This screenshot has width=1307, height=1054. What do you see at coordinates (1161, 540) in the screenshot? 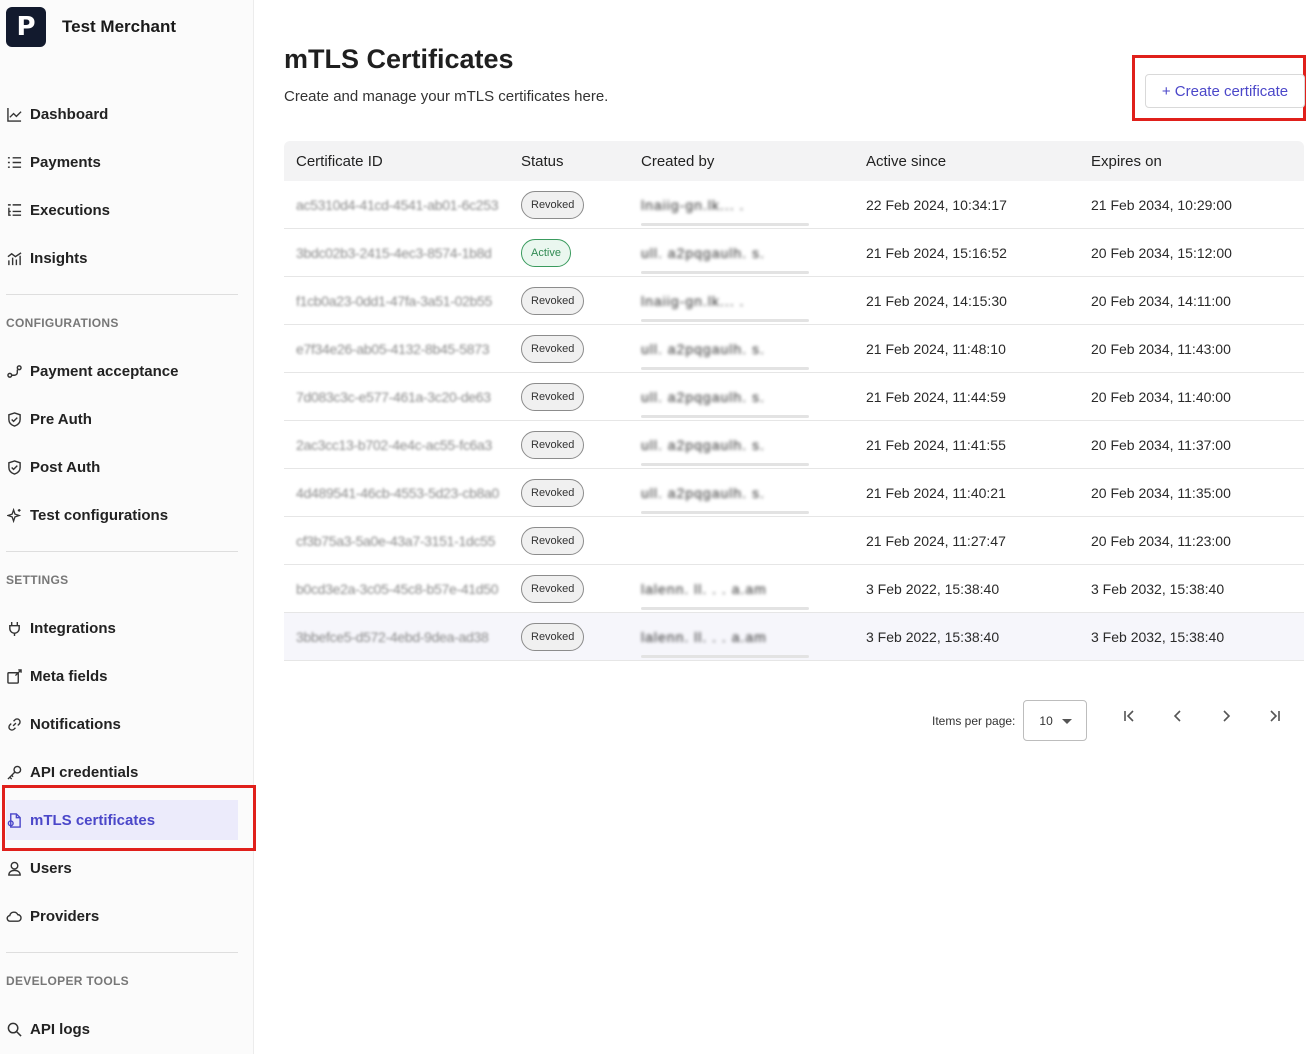
I see `expires-on-cell: 20 Feb 2034, 11:23:00` at bounding box center [1161, 540].